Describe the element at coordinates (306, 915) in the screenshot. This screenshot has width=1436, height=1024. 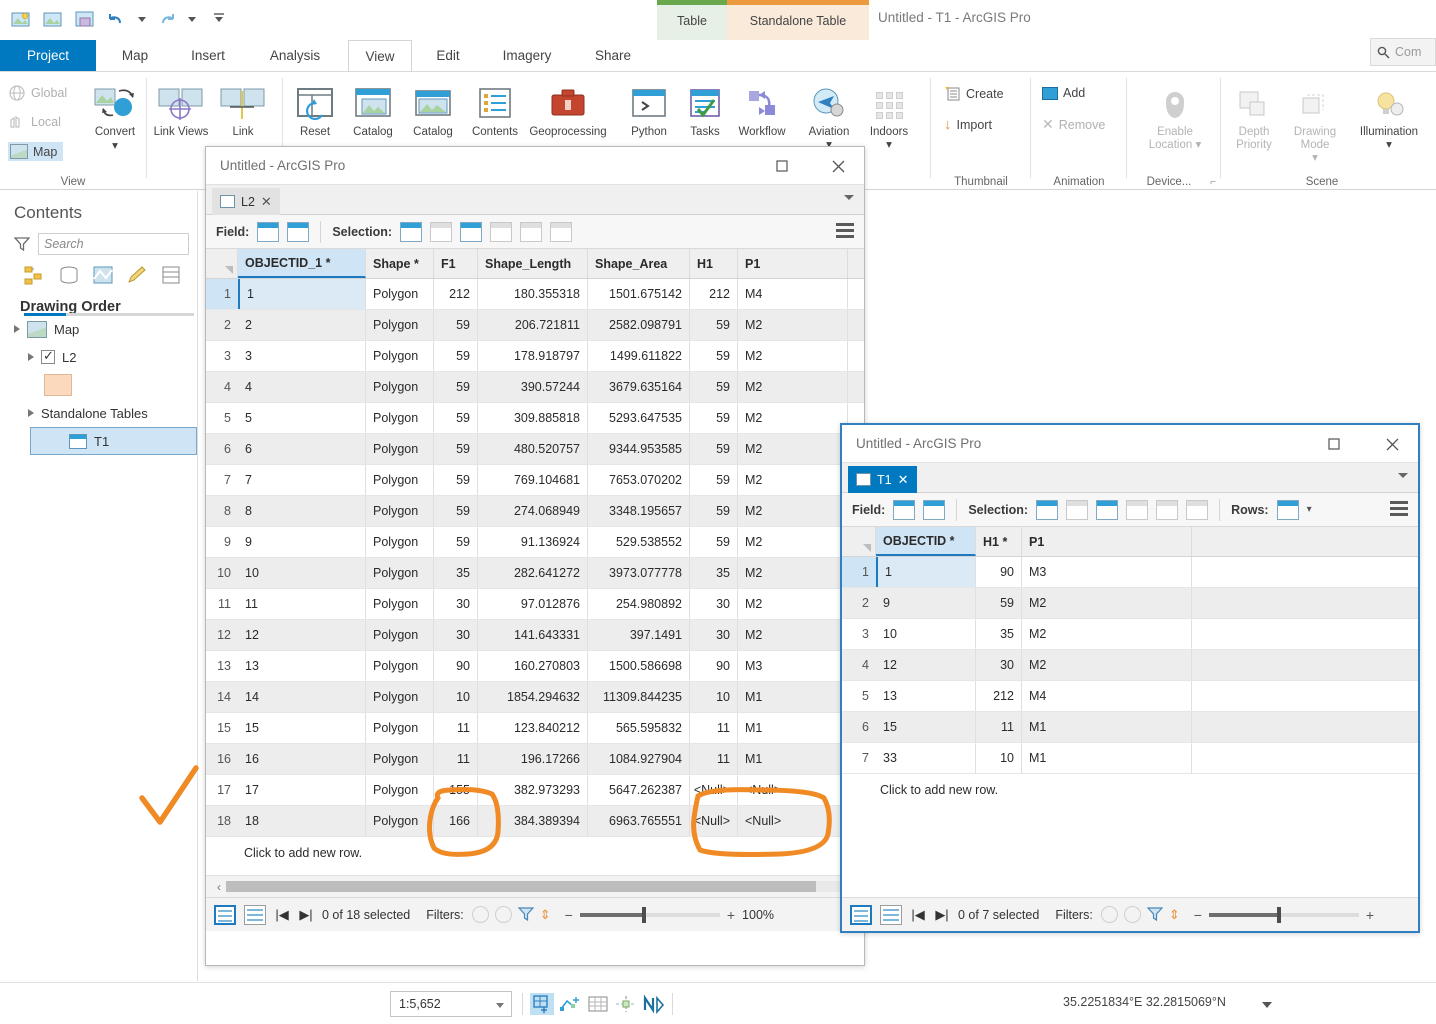
I see `l2-last-record-button: ▶|` at that location.